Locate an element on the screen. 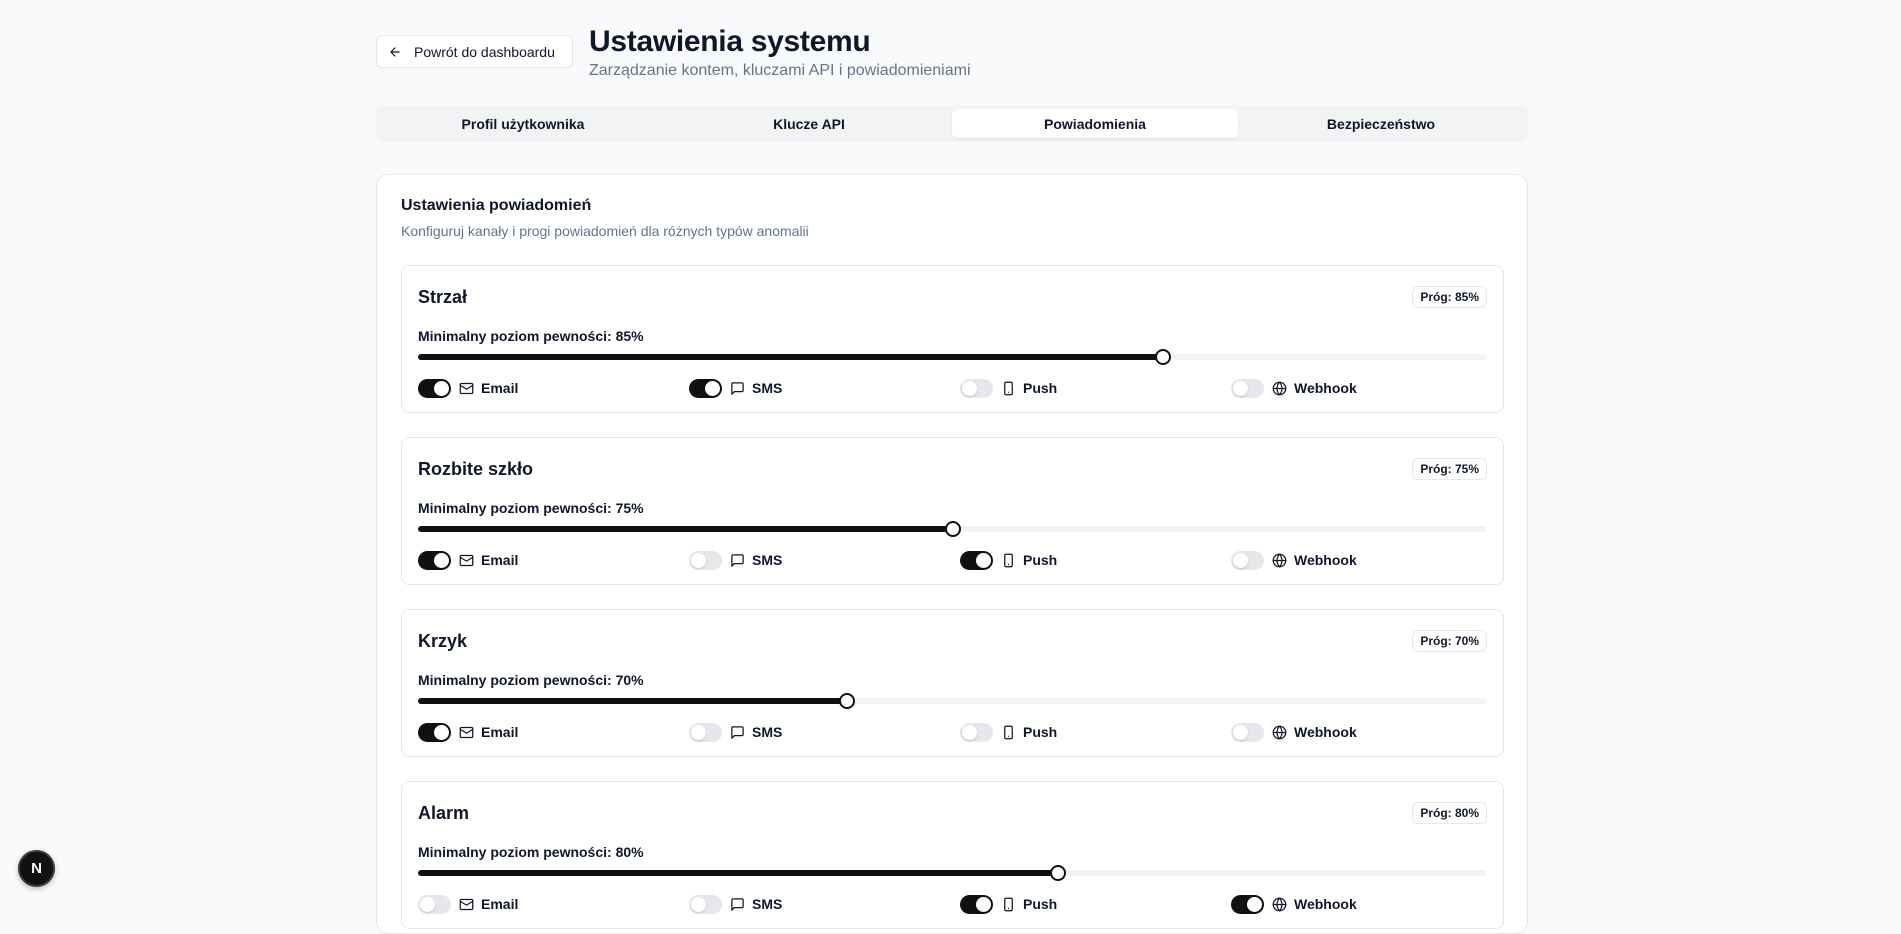  notification-type-name: Rozbite szkło is located at coordinates (476, 469).